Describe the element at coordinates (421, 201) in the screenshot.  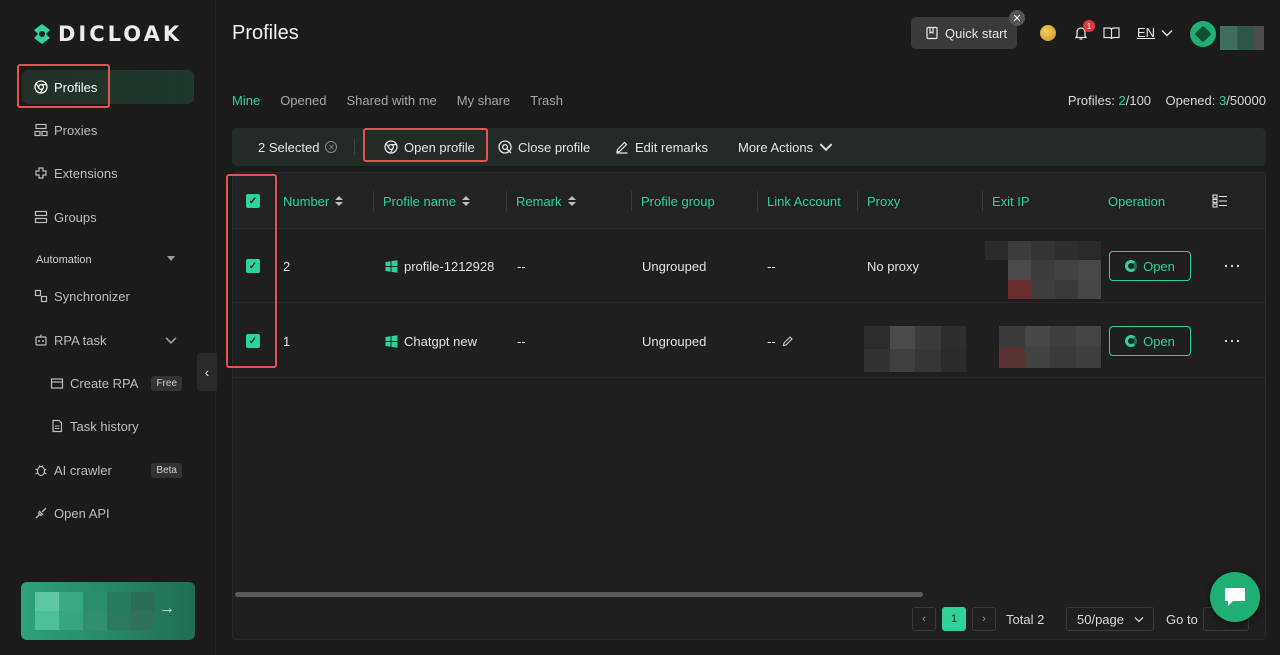
I see `column-profile-name: Profile name` at that location.